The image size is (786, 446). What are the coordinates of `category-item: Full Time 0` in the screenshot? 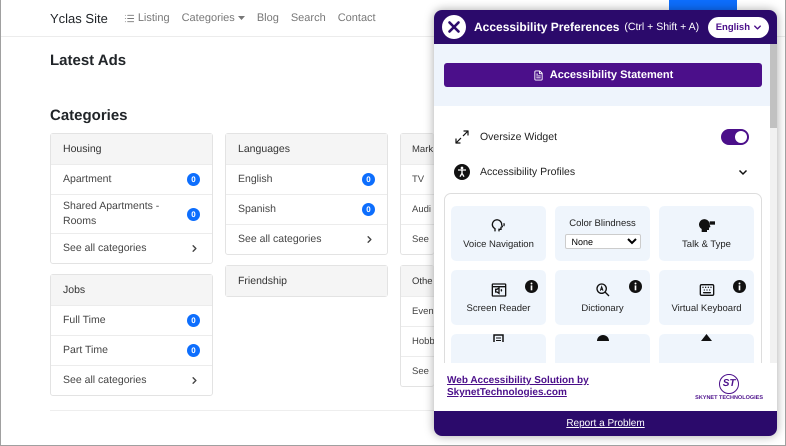 It's located at (131, 320).